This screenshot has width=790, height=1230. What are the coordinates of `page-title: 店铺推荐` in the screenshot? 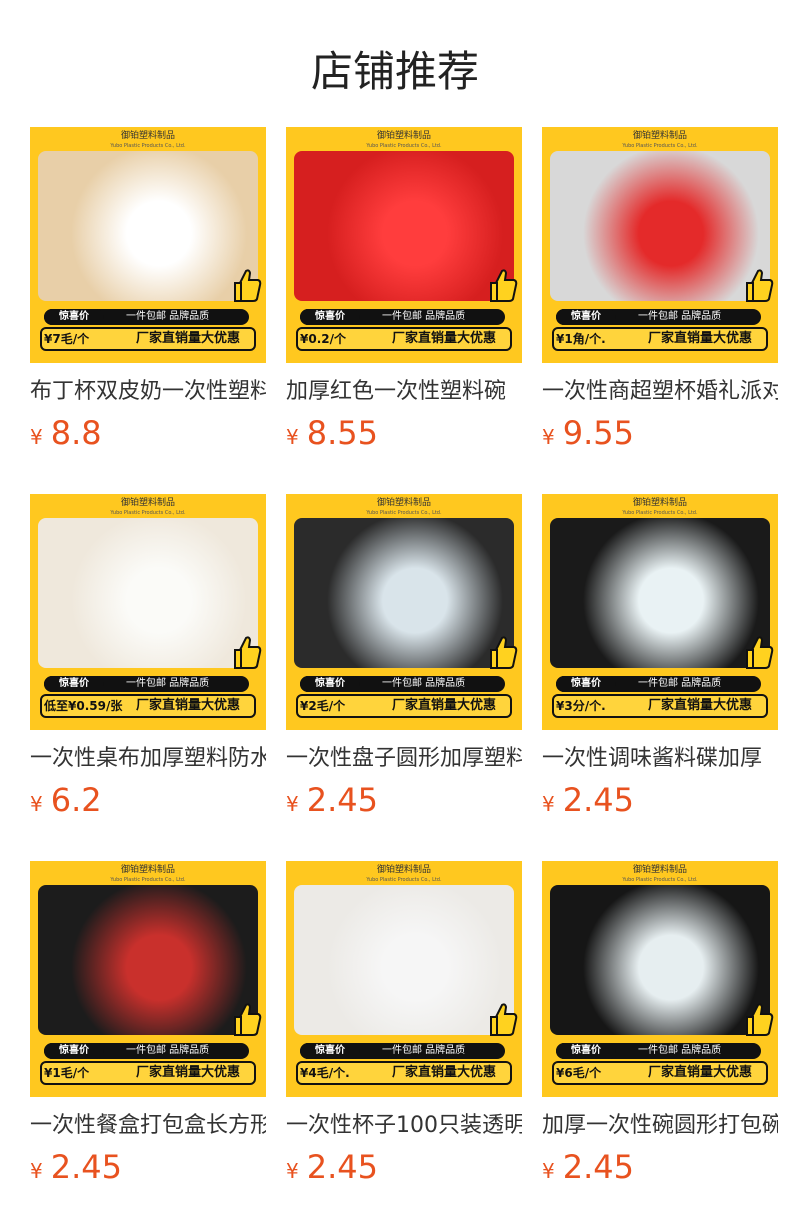 It's located at (394, 71).